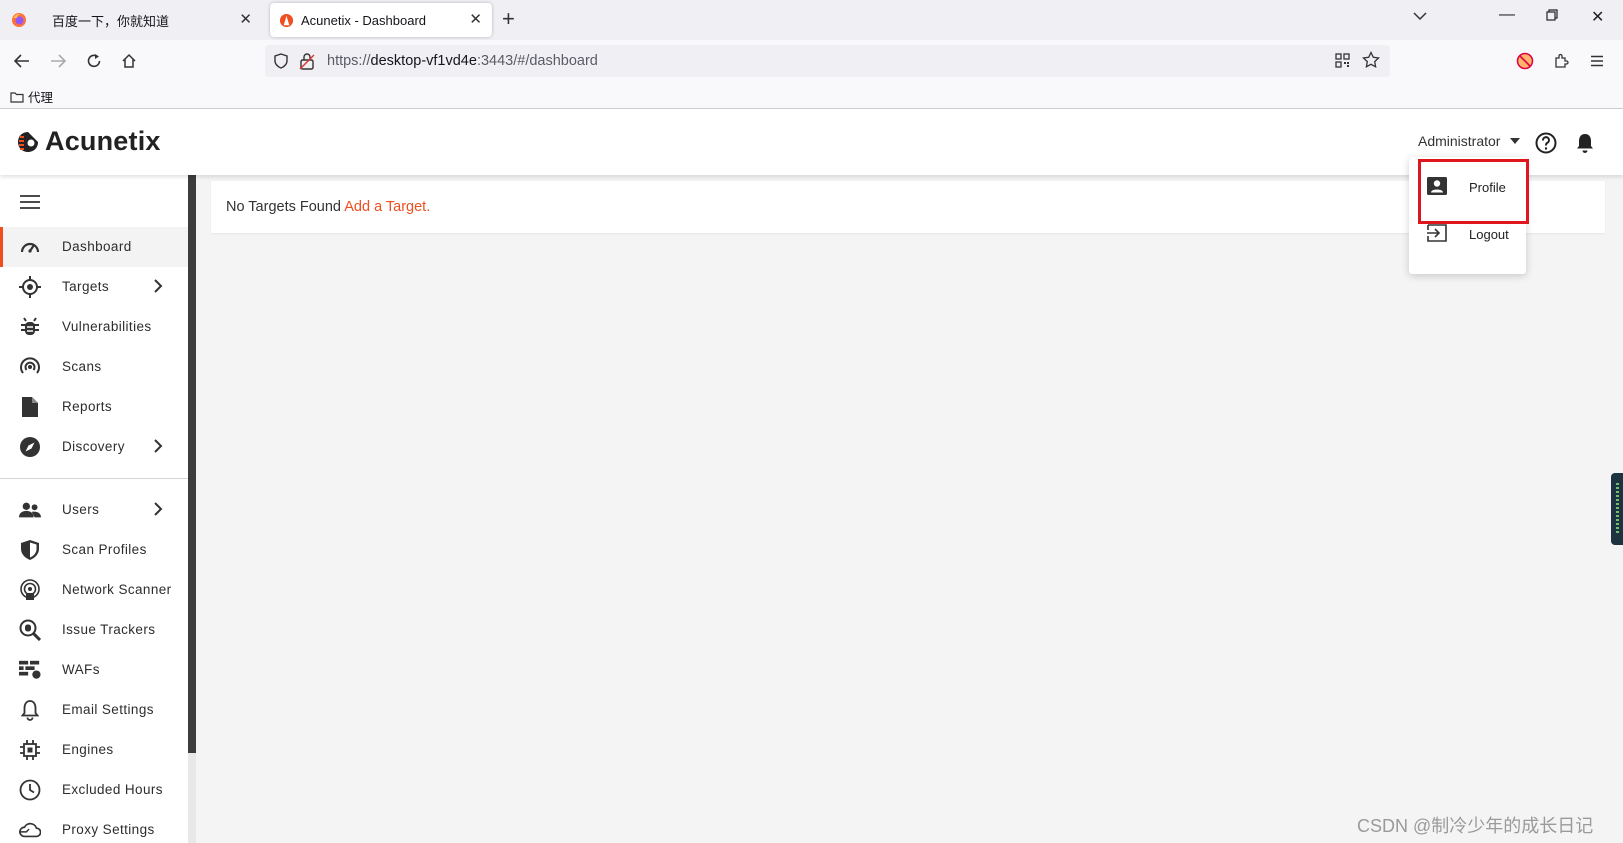 Image resolution: width=1623 pixels, height=843 pixels. Describe the element at coordinates (1459, 141) in the screenshot. I see `username: Administrator` at that location.